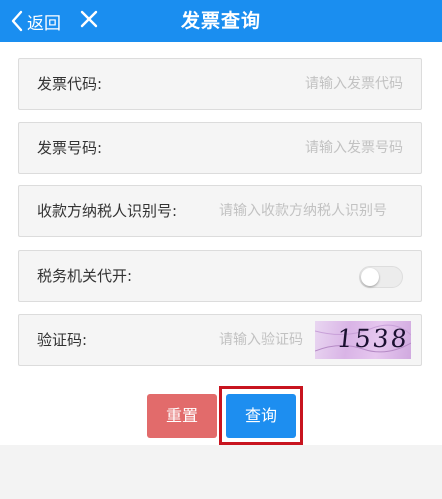 The width and height of the screenshot is (442, 499). Describe the element at coordinates (303, 148) in the screenshot. I see `invoice-number-input` at that location.